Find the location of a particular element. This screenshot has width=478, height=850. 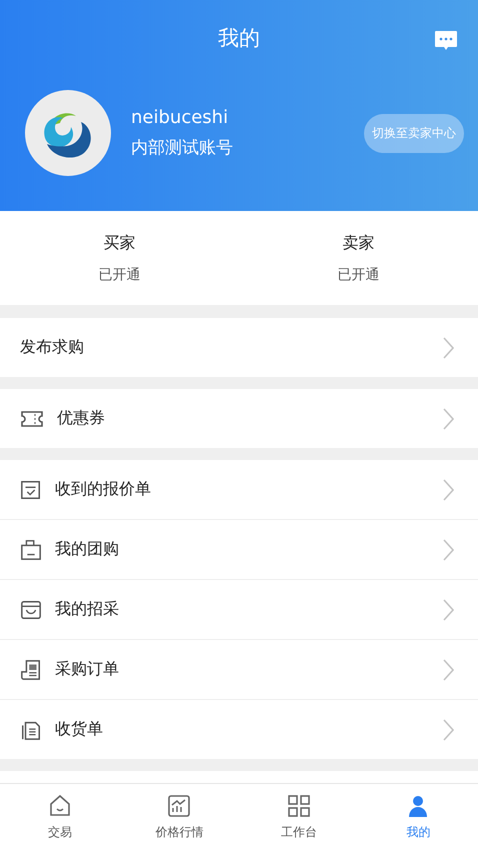

menu-item: 优惠券 is located at coordinates (239, 418).